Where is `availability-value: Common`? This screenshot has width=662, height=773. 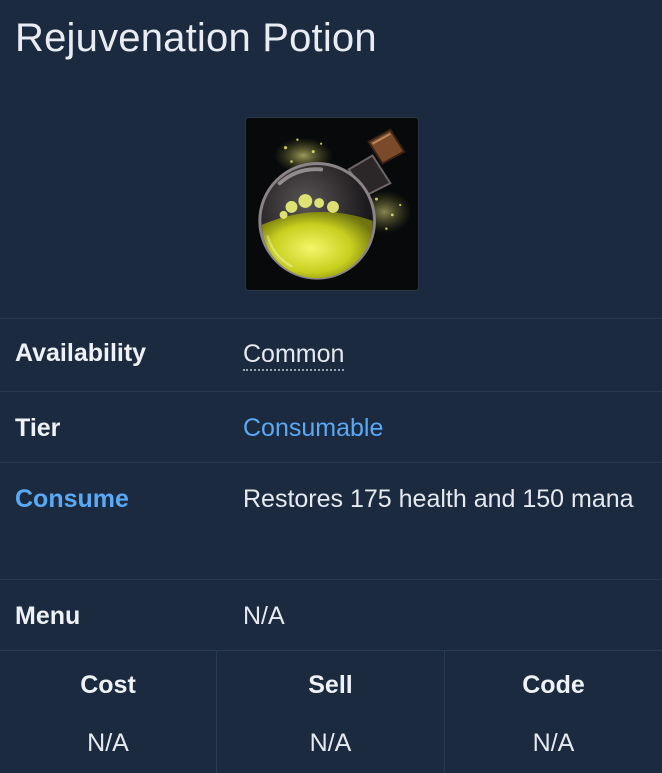 availability-value: Common is located at coordinates (294, 355).